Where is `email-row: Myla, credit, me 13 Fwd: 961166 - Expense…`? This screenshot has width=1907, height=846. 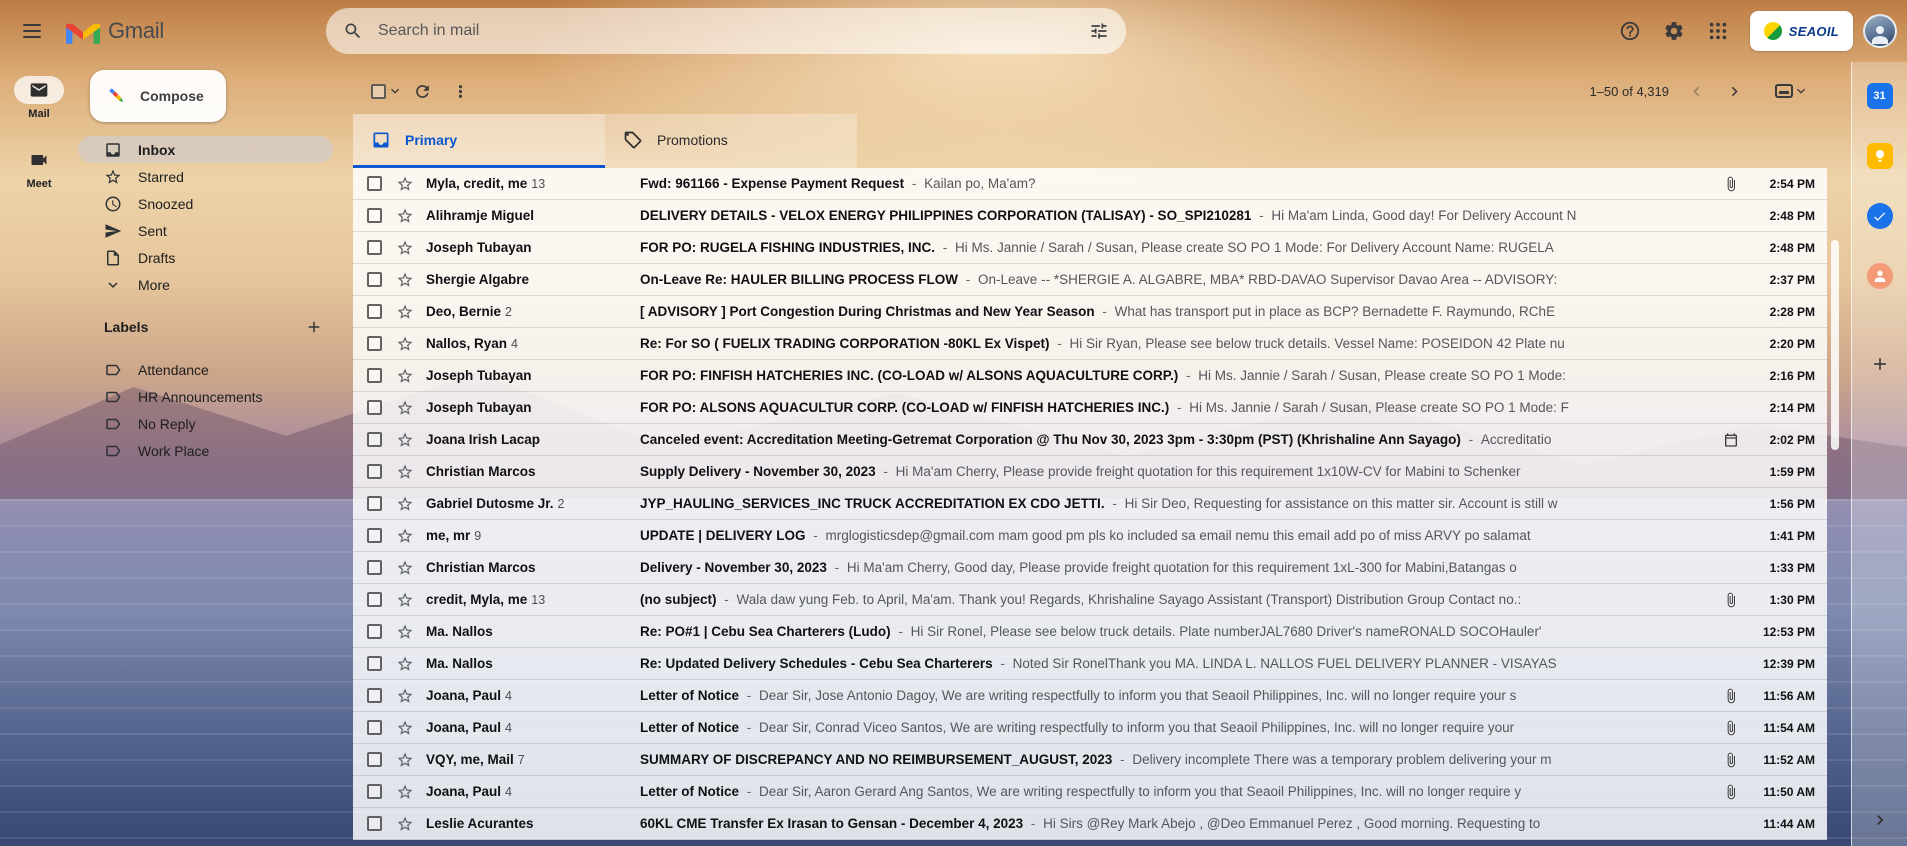 email-row: Myla, credit, me 13 Fwd: 961166 - Expense… is located at coordinates (1090, 184).